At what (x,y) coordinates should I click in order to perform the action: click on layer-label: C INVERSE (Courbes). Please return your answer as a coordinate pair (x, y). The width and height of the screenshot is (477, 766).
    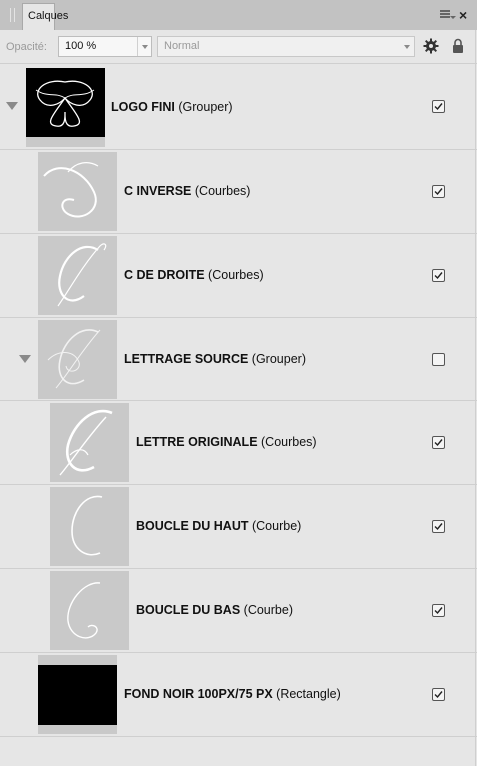
    Looking at the image, I should click on (187, 191).